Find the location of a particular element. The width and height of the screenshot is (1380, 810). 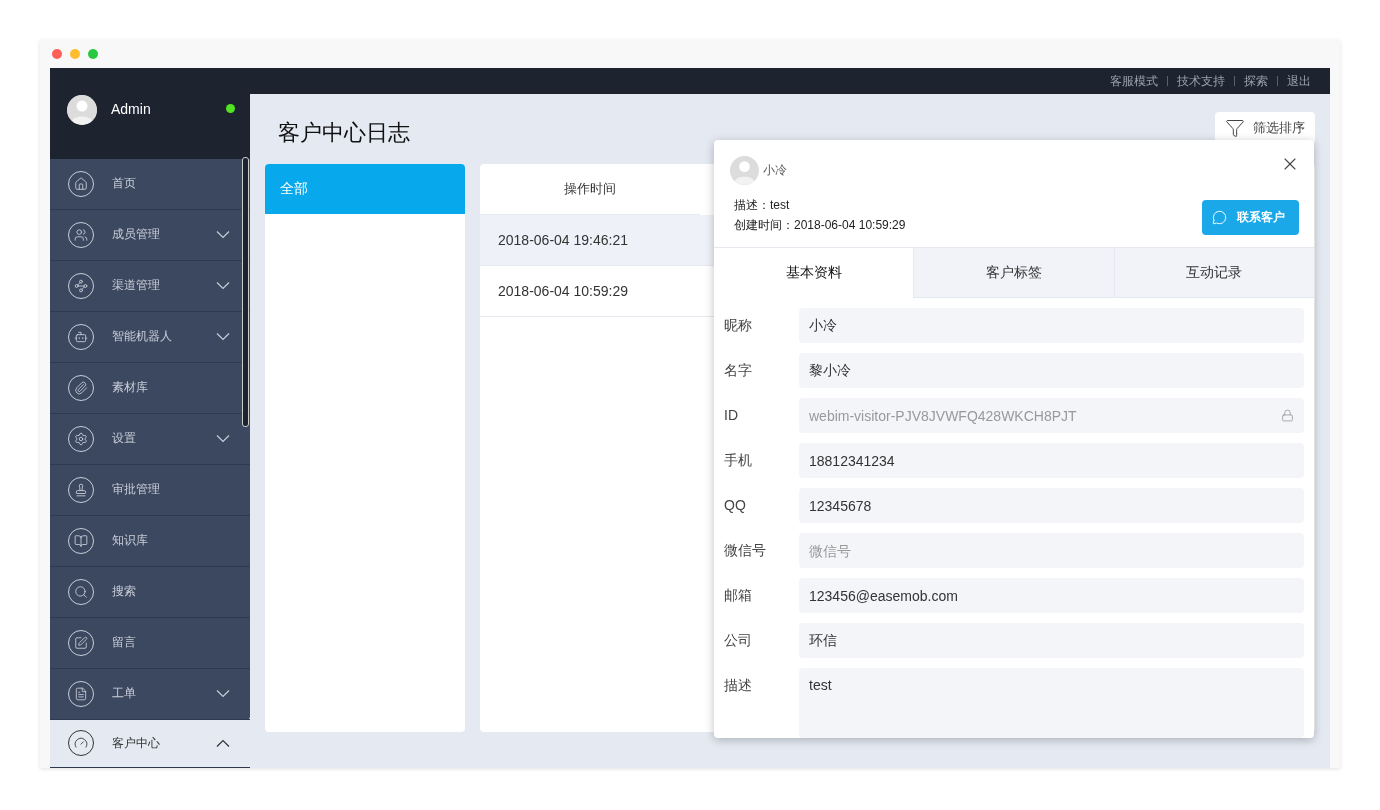

sidebar-item: 留言 is located at coordinates (150, 643).